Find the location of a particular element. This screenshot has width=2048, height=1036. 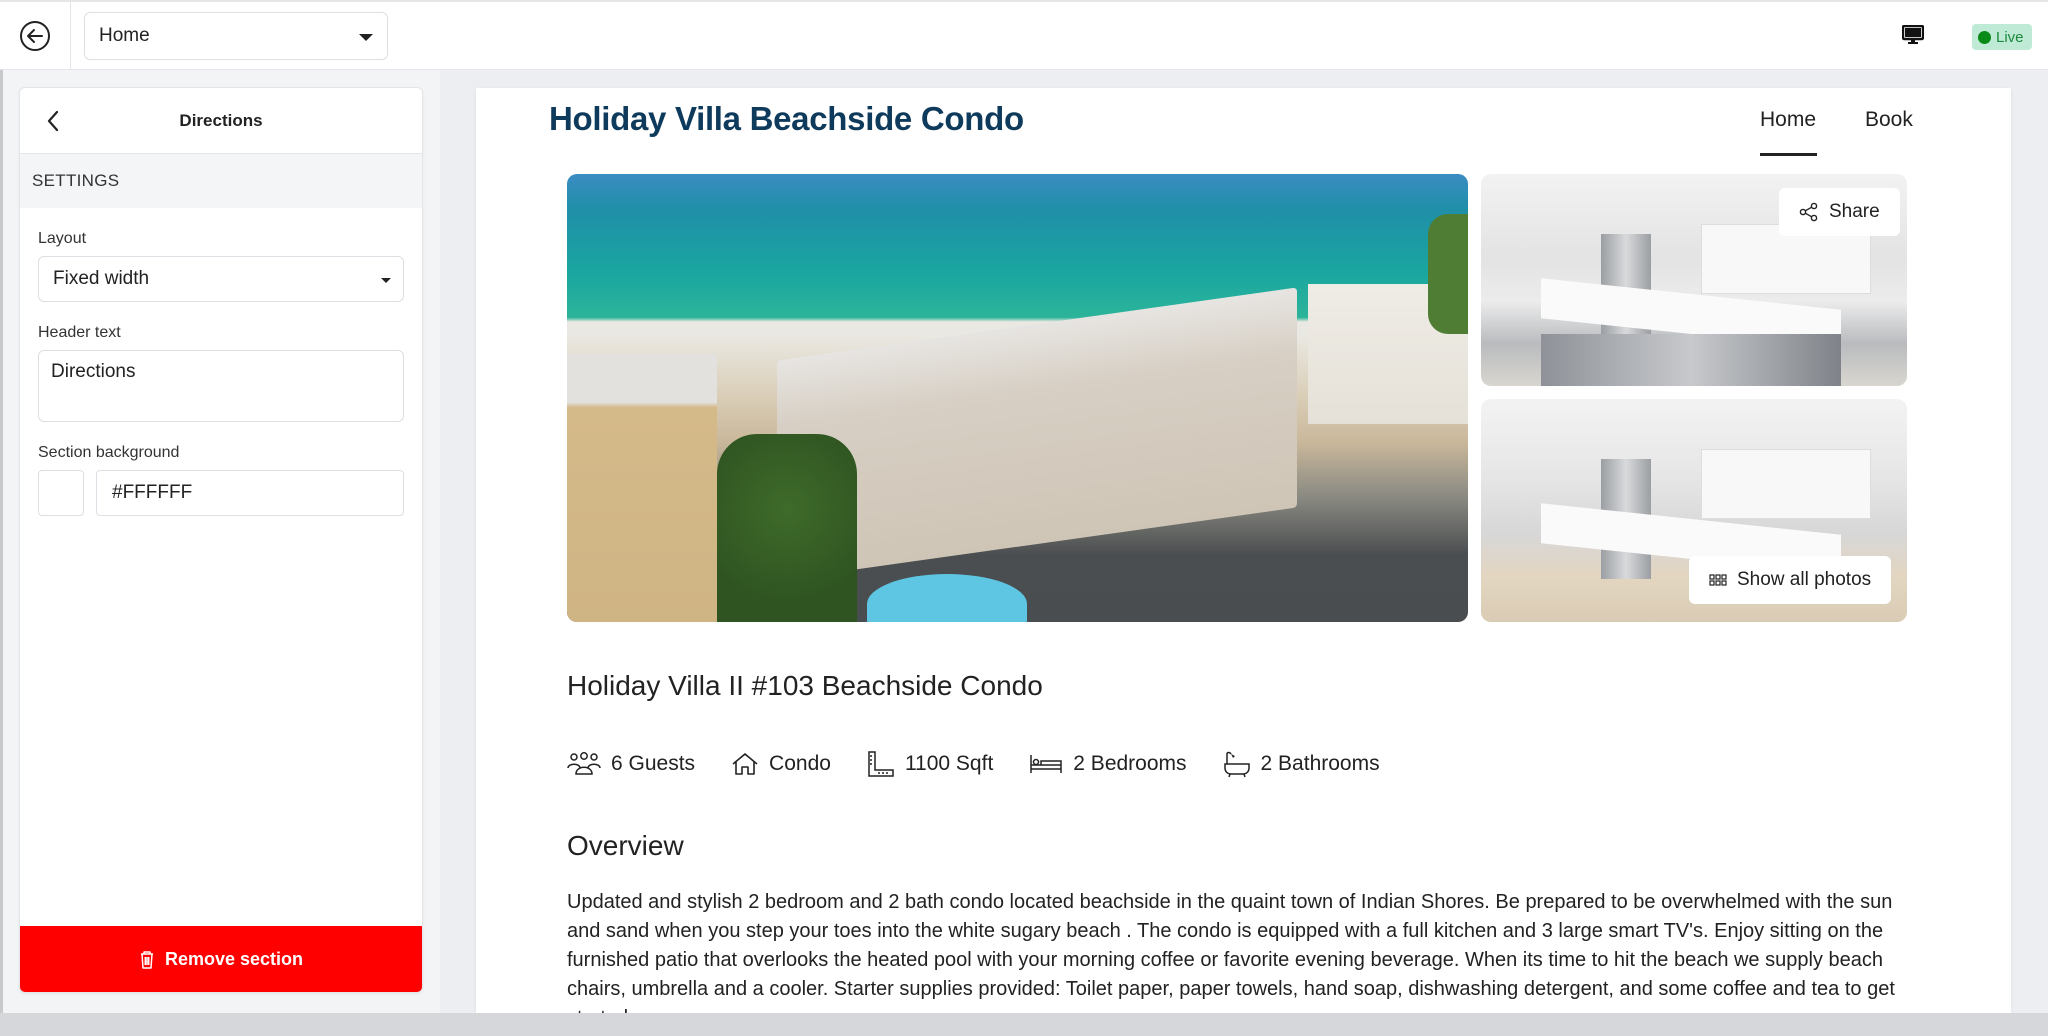

active-nav-indicator is located at coordinates (1788, 154).